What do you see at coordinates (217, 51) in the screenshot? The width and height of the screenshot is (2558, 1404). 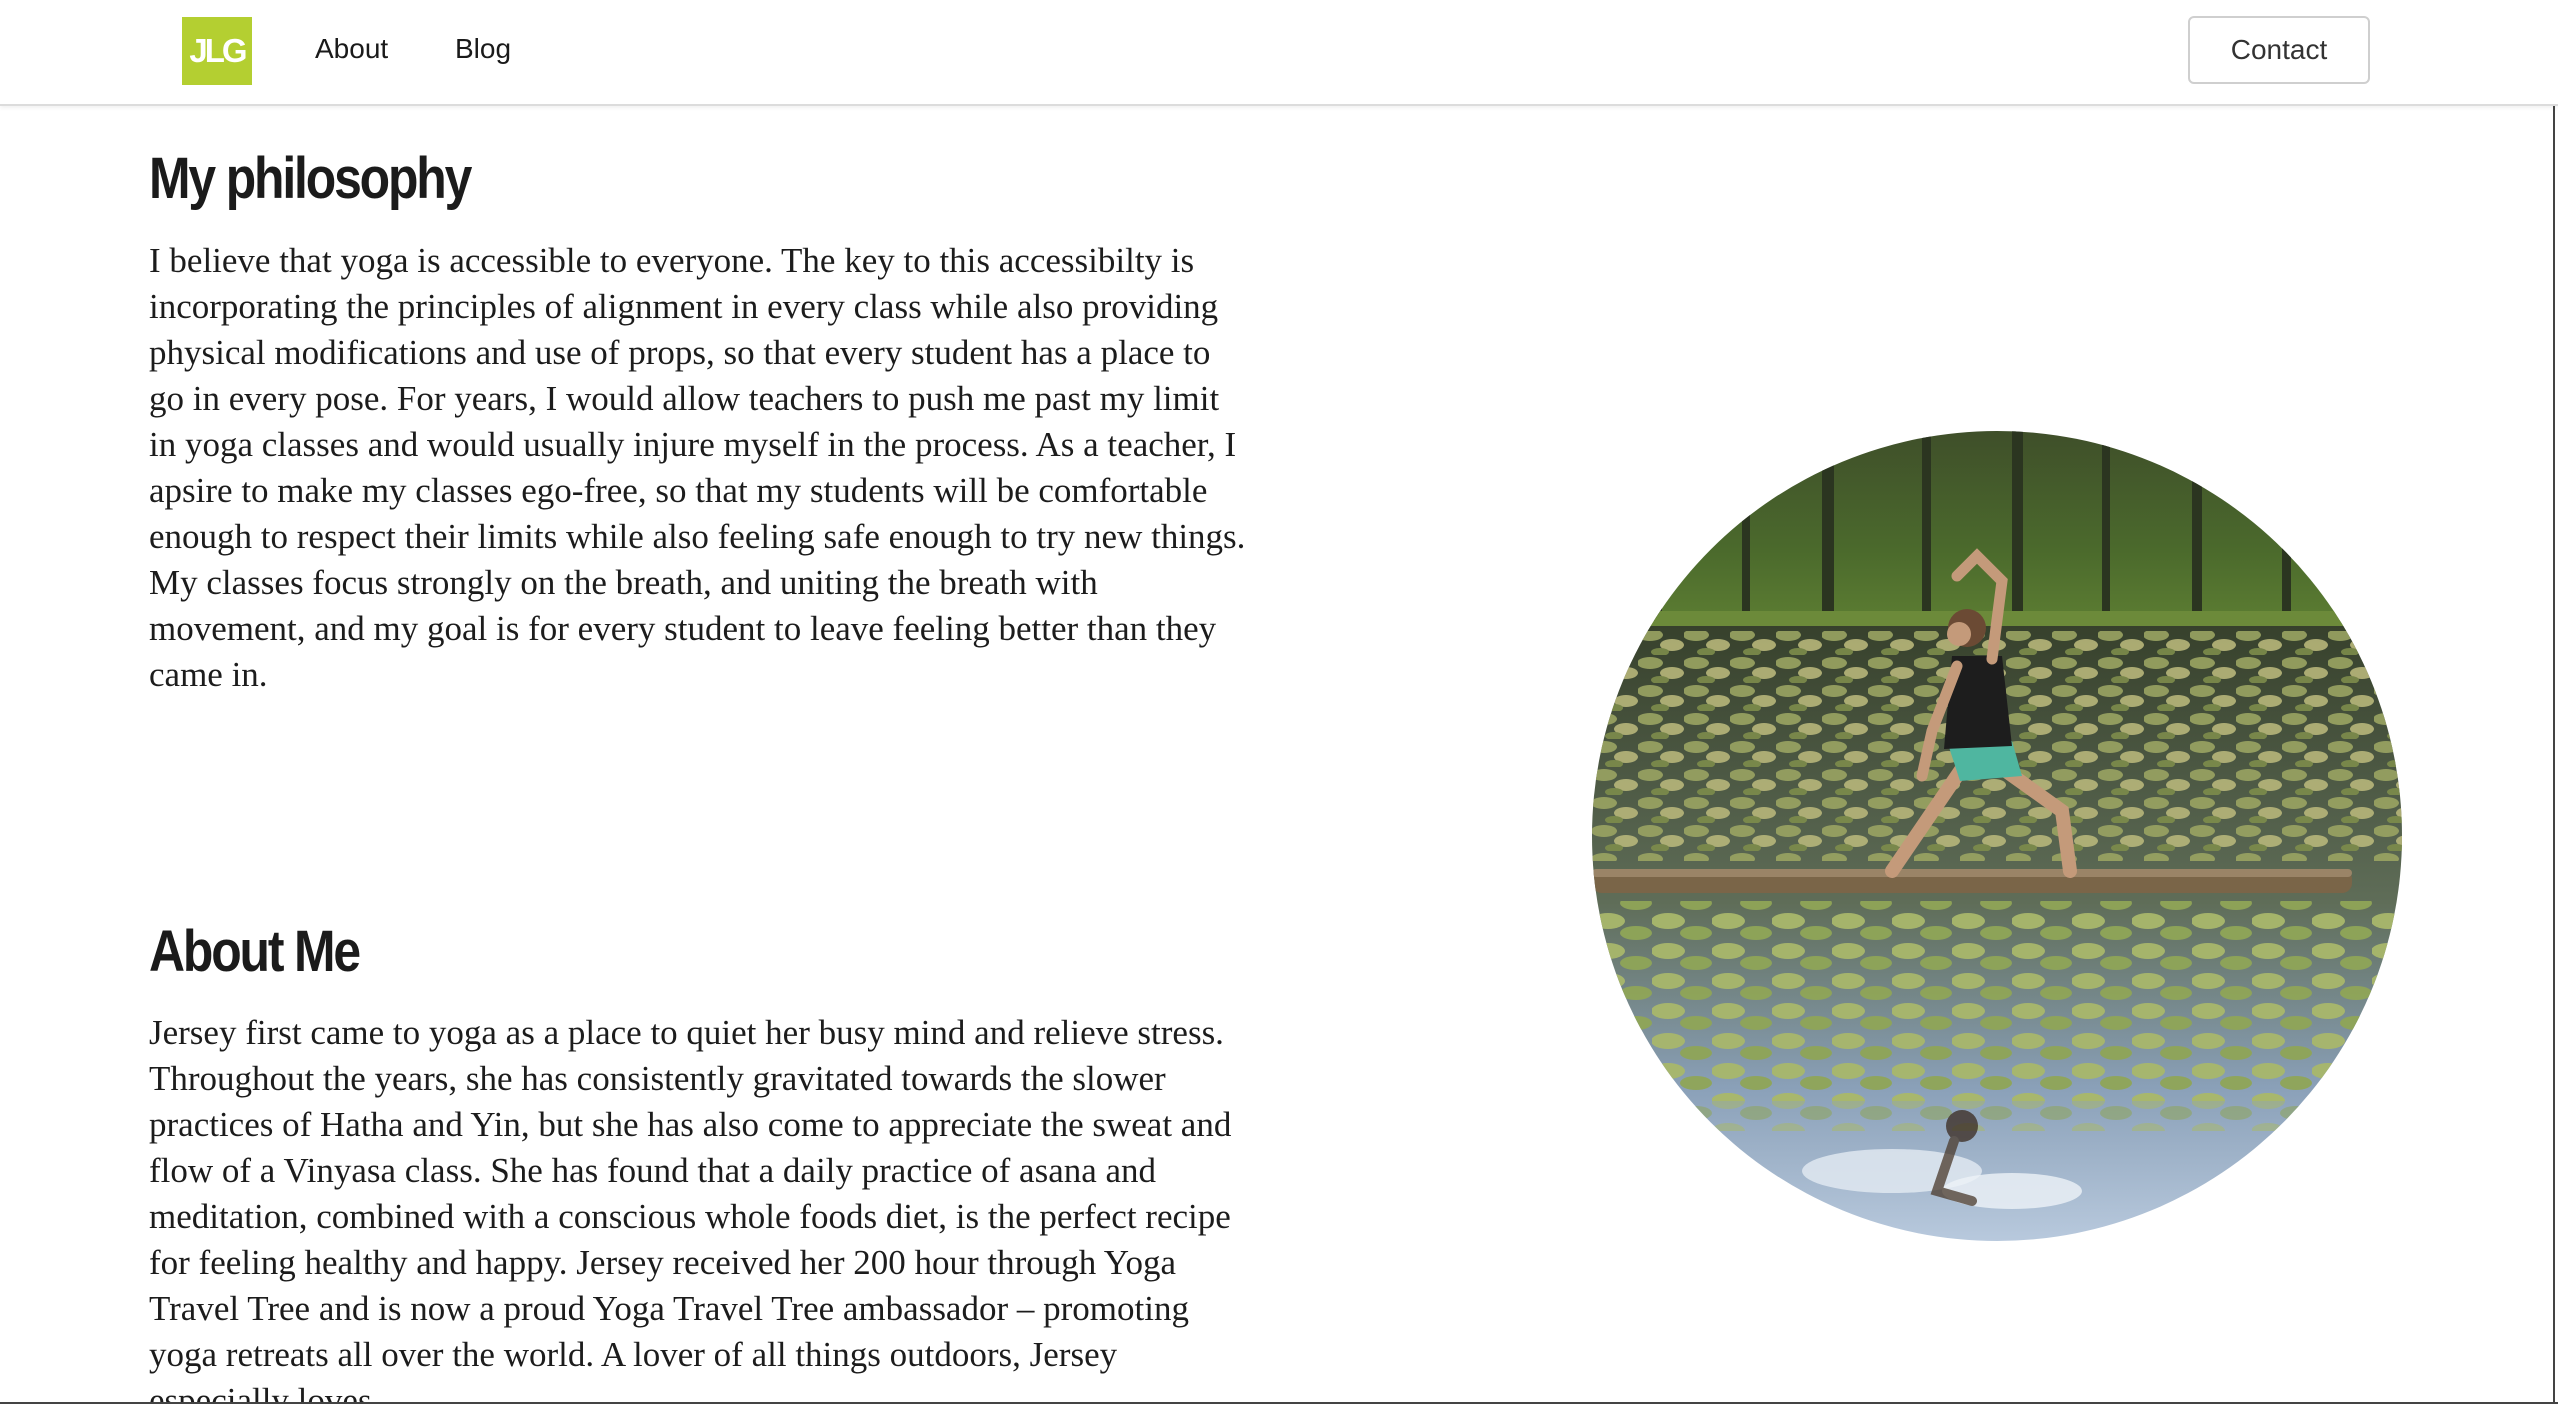 I see `logo: JLG` at bounding box center [217, 51].